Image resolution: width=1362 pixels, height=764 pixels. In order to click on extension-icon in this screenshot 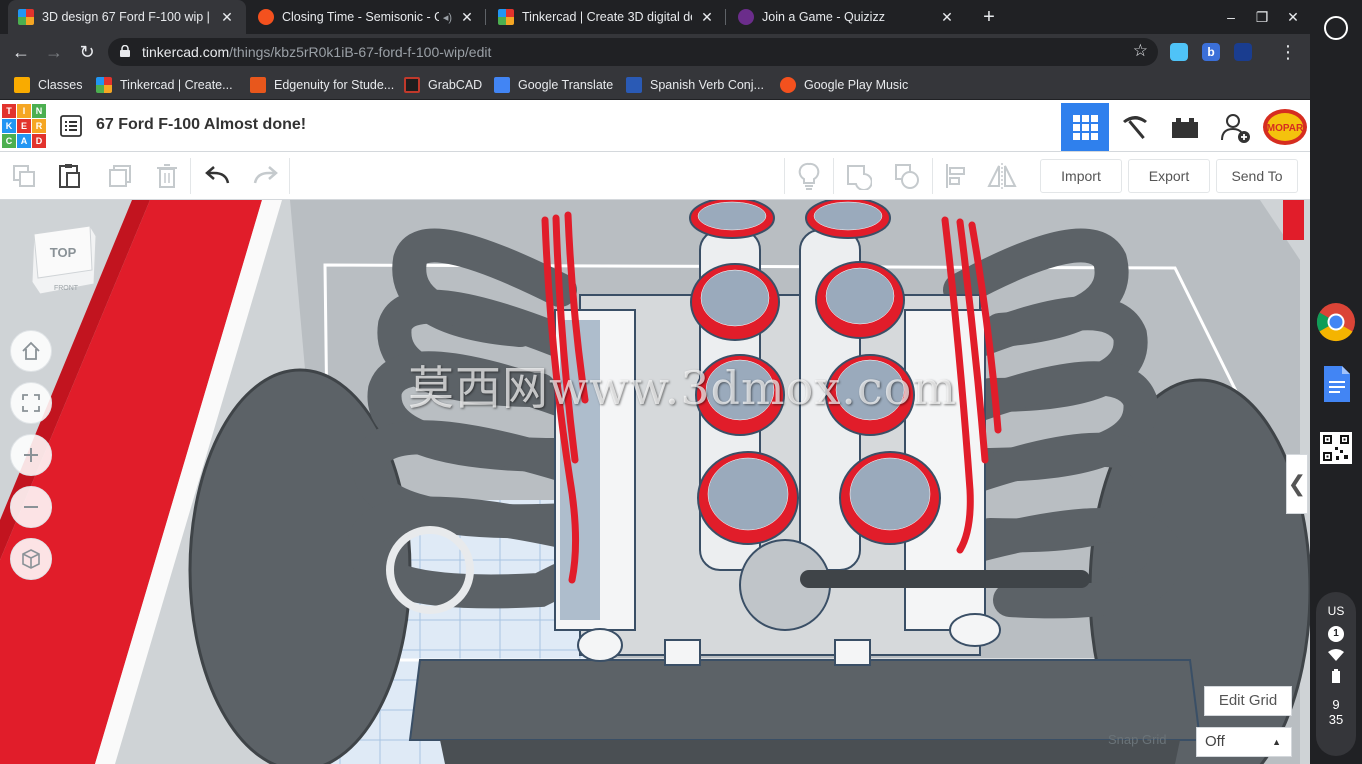, I will do `click(1243, 52)`.